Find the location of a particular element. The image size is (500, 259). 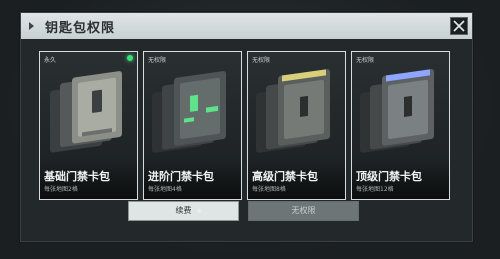

card-name: 基础门禁卡包 is located at coordinates (77, 176).